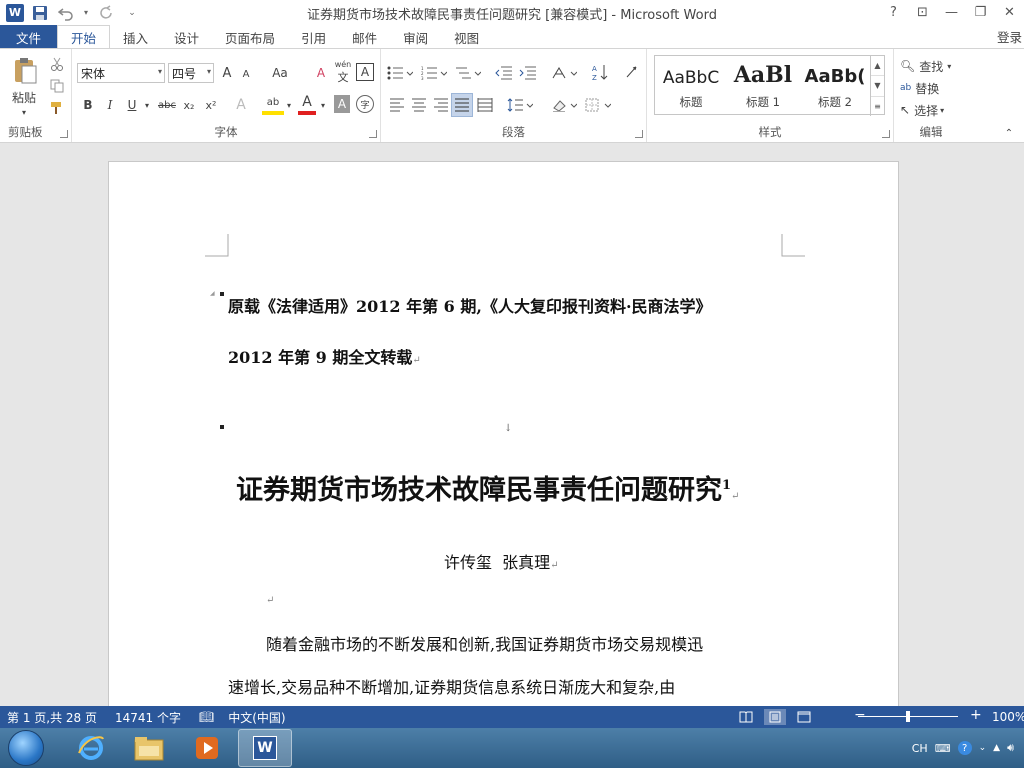 The width and height of the screenshot is (1024, 768). I want to click on text-effects-button: A, so click(241, 105).